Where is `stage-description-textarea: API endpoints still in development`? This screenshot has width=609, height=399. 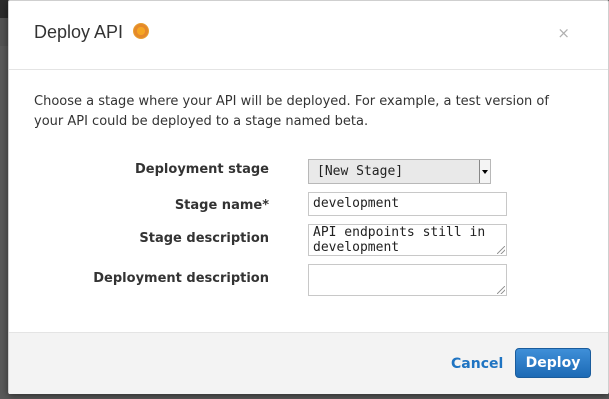 stage-description-textarea: API endpoints still in development is located at coordinates (407, 240).